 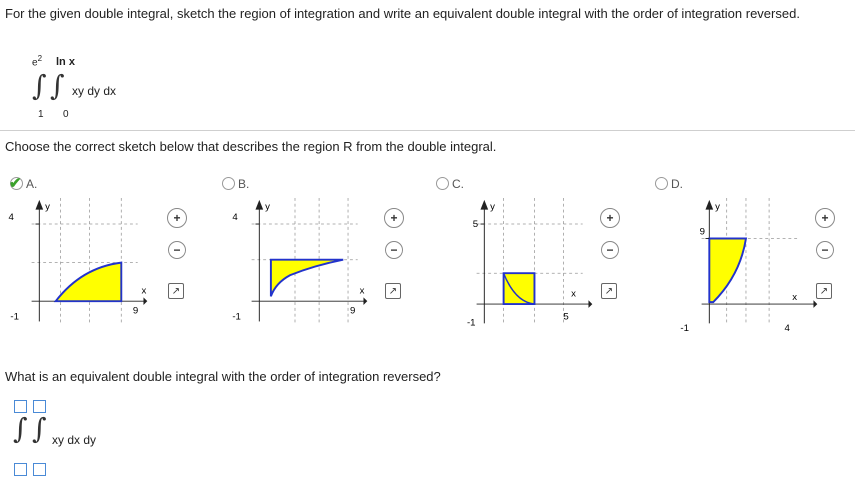 I want to click on option-c-radio: C., so click(x=450, y=185).